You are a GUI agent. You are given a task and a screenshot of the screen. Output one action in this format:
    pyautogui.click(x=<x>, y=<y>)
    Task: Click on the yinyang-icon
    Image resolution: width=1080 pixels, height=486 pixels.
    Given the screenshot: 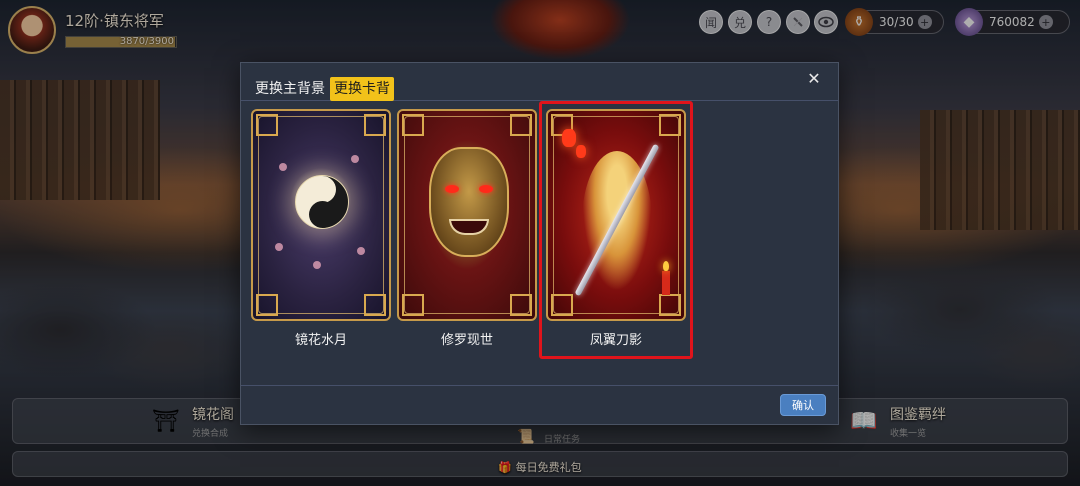 What is the action you would take?
    pyautogui.click(x=322, y=202)
    